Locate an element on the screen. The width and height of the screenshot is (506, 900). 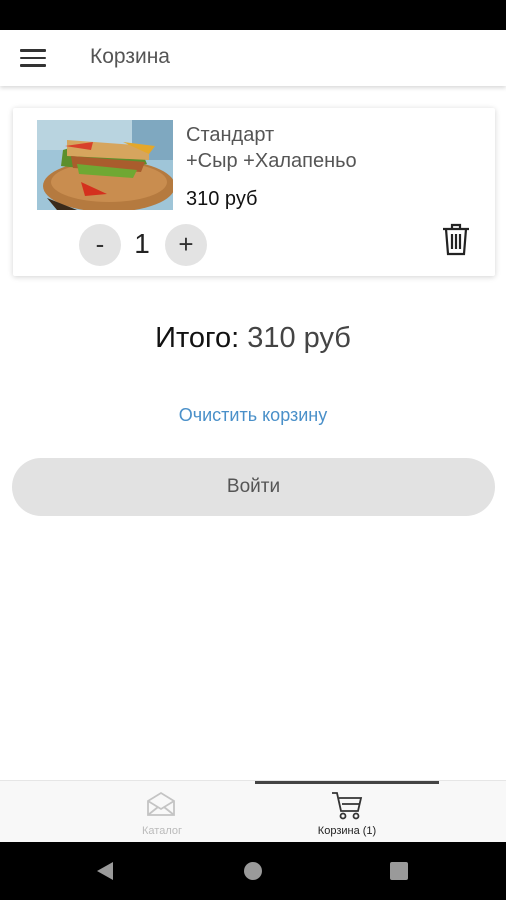
login-button: Войти is located at coordinates (253, 487).